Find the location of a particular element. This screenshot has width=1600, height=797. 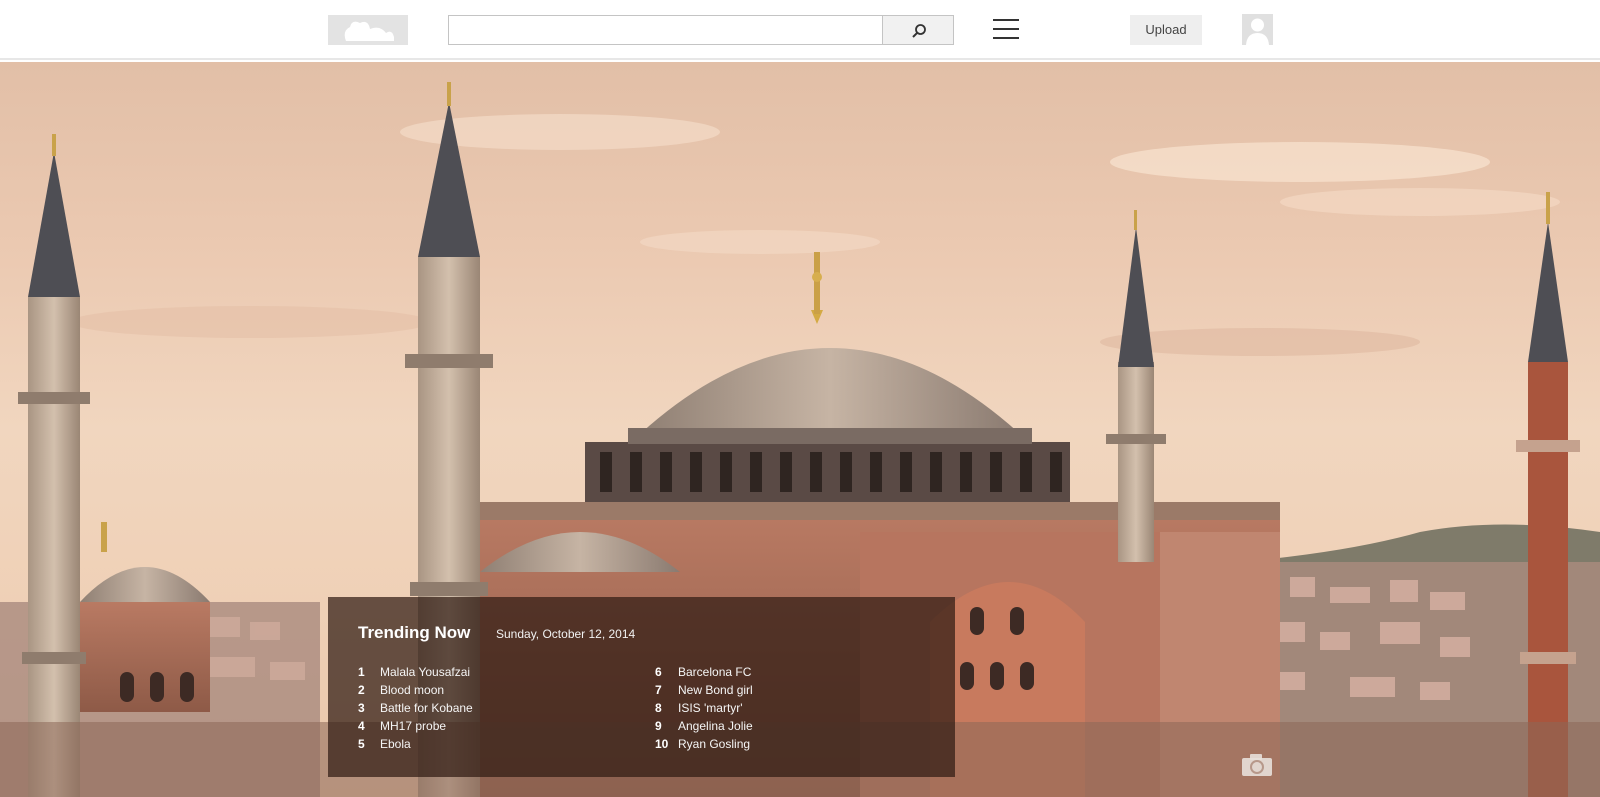

top-header: Upload is located at coordinates (800, 30).